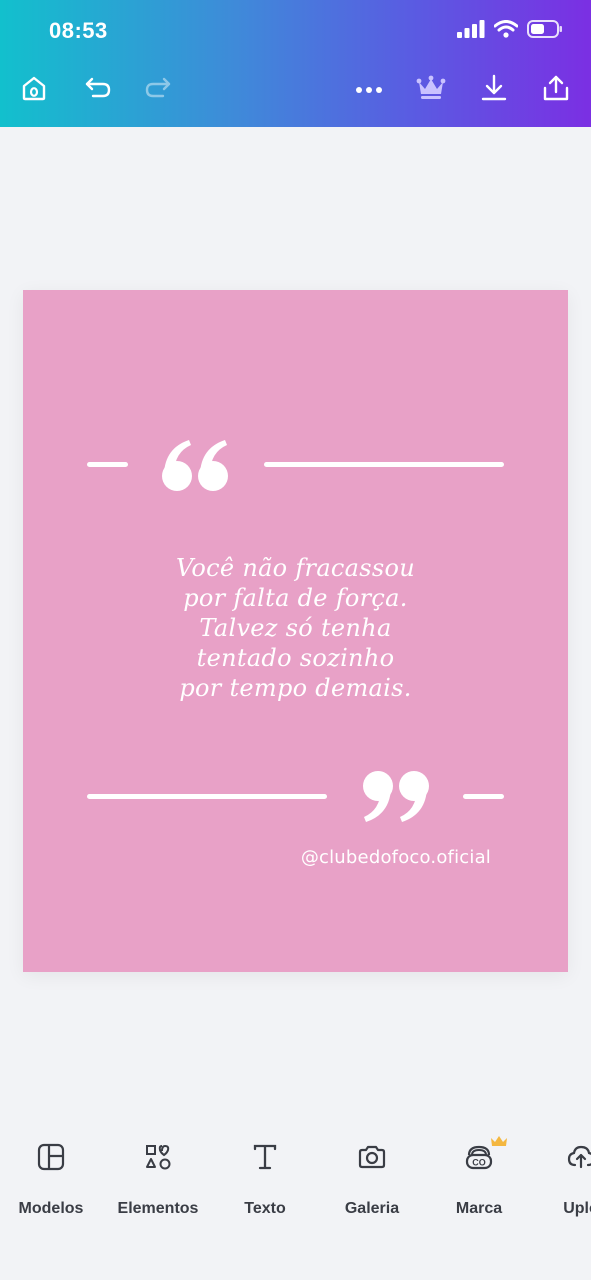  What do you see at coordinates (295, 92) in the screenshot?
I see `editor-toolbar` at bounding box center [295, 92].